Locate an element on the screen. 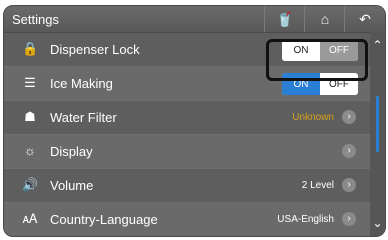 Image resolution: width=388 pixels, height=240 pixels. sun-icon: ☼ is located at coordinates (30, 150).